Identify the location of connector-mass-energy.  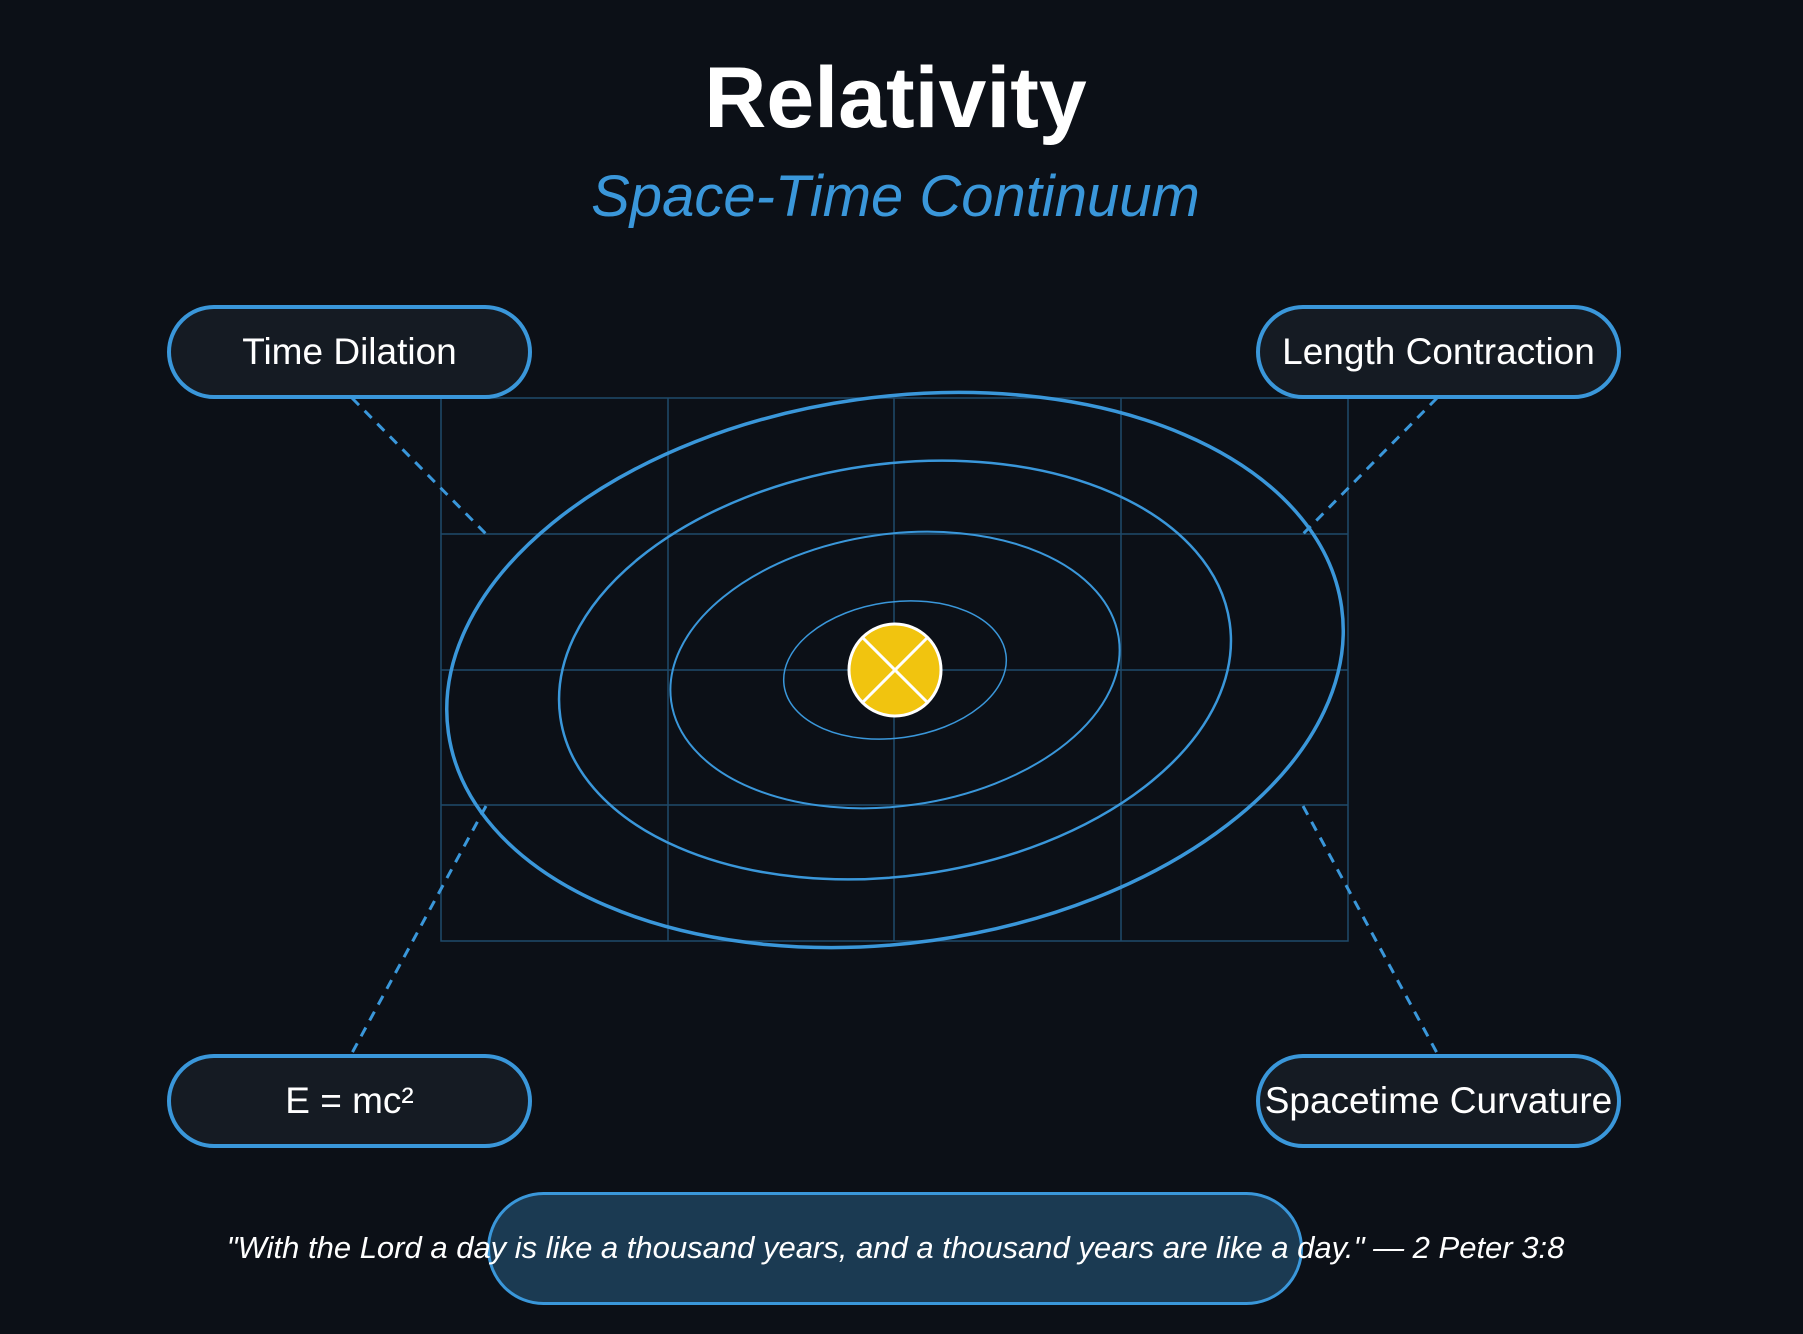
(419, 929).